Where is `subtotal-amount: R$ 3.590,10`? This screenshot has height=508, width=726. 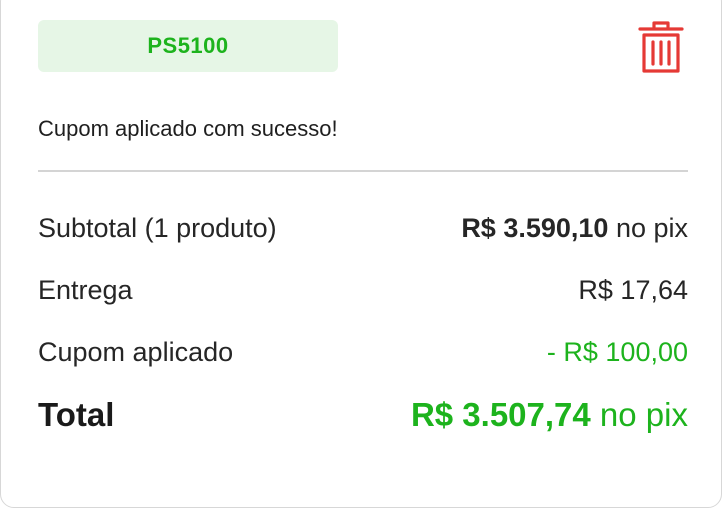 subtotal-amount: R$ 3.590,10 is located at coordinates (535, 228).